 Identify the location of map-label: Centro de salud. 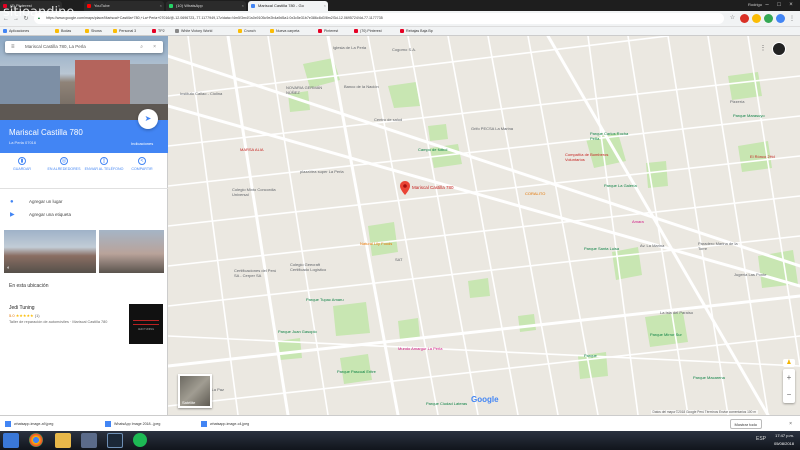
(388, 120).